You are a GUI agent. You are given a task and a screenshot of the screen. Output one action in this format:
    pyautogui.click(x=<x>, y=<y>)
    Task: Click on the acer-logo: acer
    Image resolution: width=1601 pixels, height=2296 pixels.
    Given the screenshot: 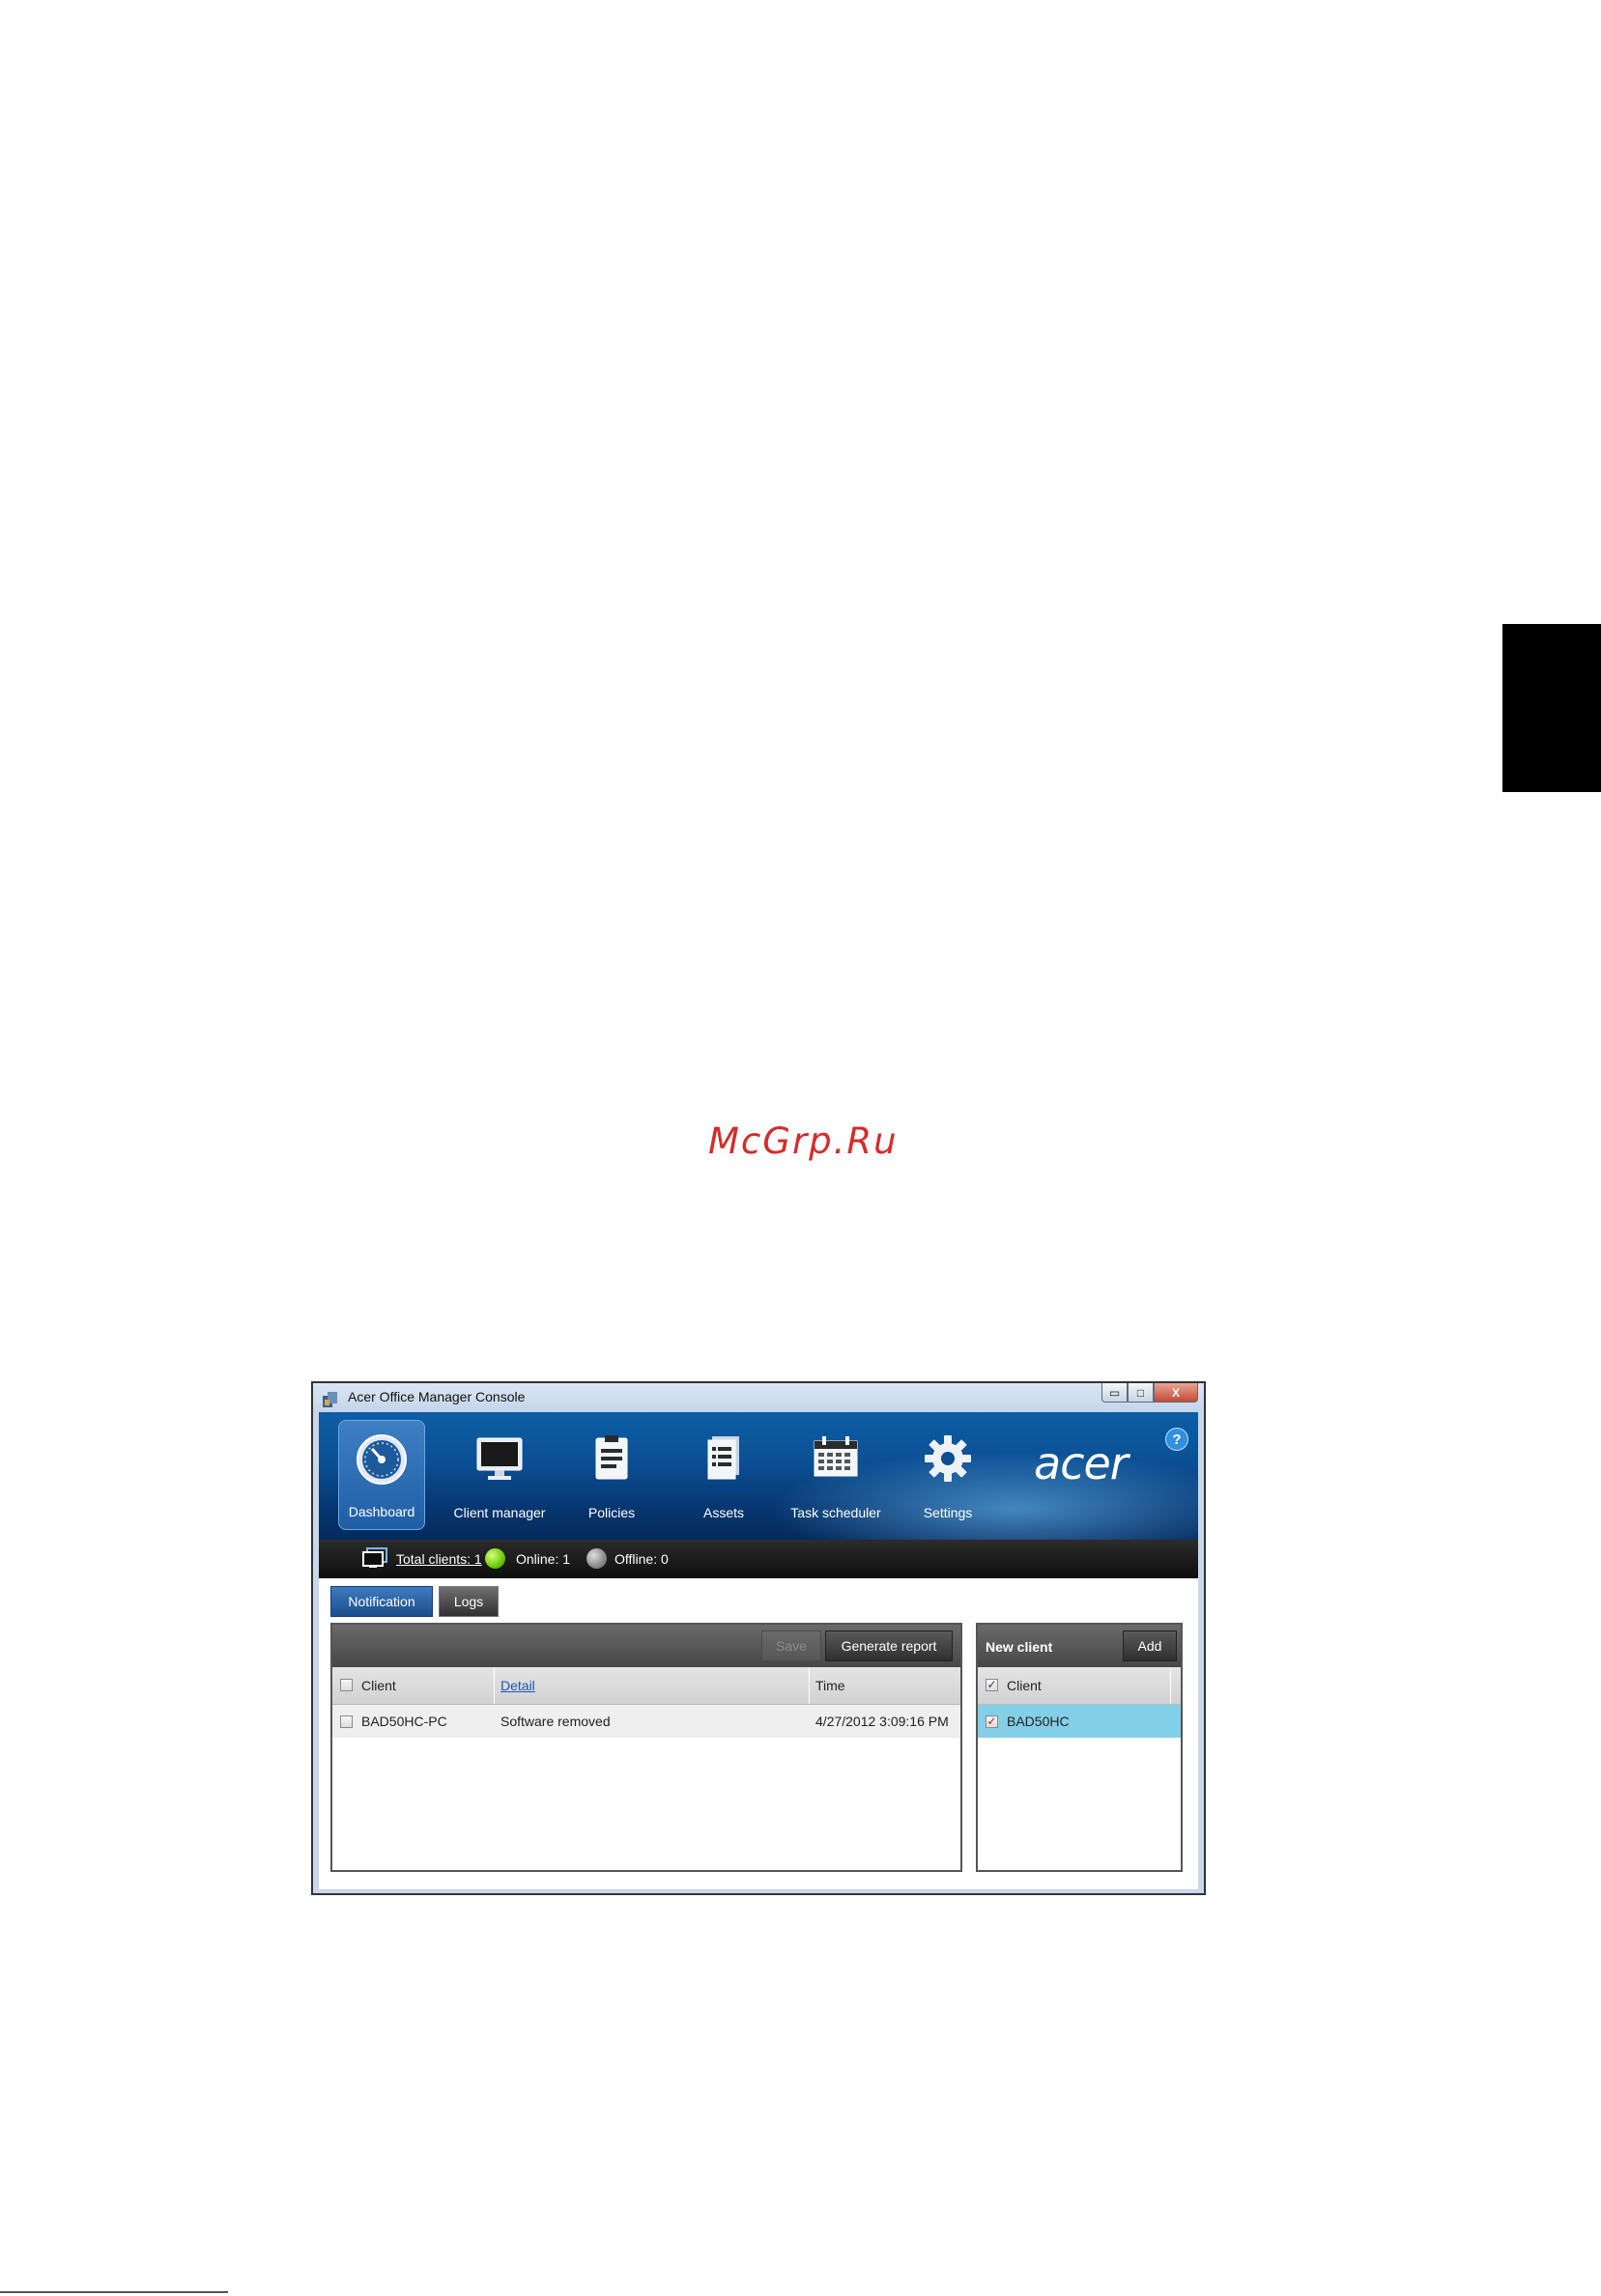 What is the action you would take?
    pyautogui.click(x=1081, y=1463)
    